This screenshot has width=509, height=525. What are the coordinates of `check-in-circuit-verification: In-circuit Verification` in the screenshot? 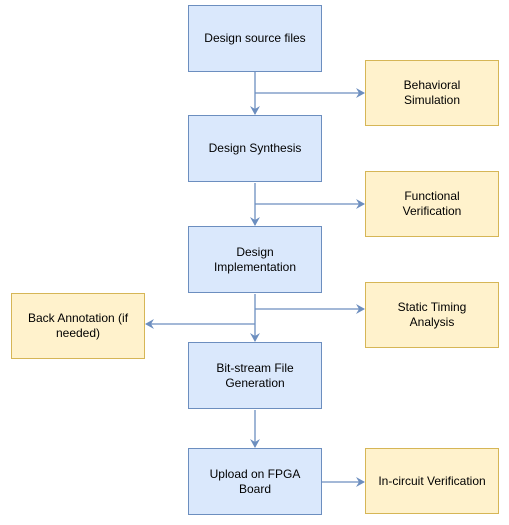 It's located at (432, 481).